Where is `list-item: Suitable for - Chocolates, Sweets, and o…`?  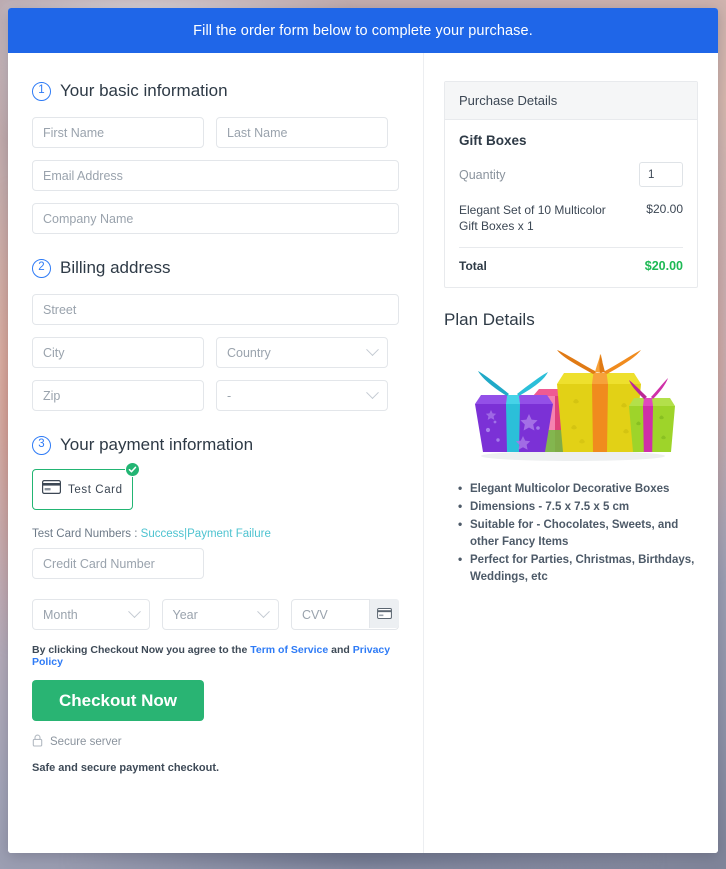
list-item: Suitable for - Chocolates, Sweets, and o… is located at coordinates (578, 533).